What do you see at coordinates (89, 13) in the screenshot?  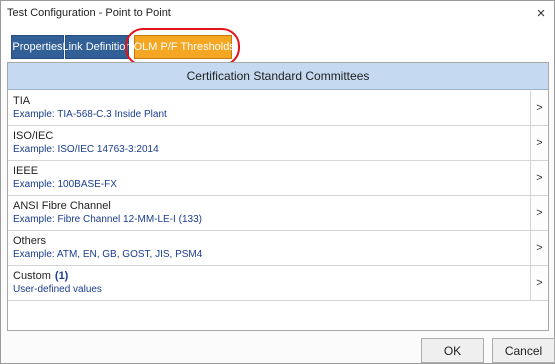 I see `window-title: Test Configuration - Point to Point` at bounding box center [89, 13].